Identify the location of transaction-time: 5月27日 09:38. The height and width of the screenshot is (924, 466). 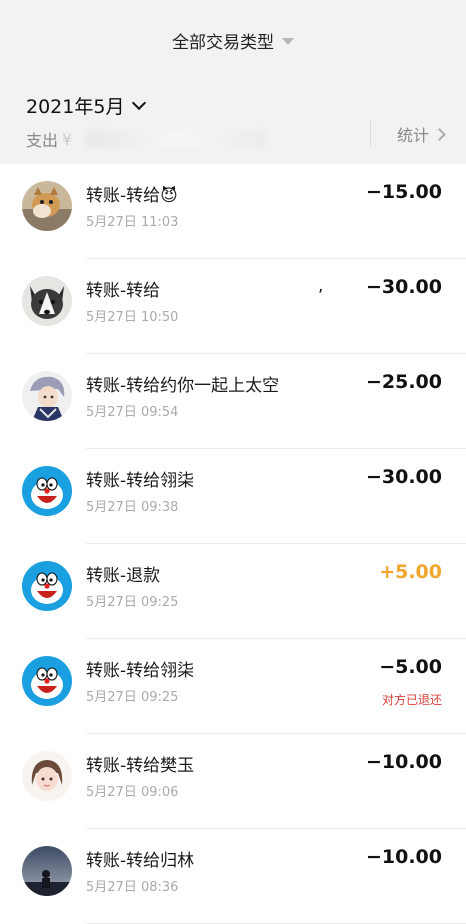
(132, 507).